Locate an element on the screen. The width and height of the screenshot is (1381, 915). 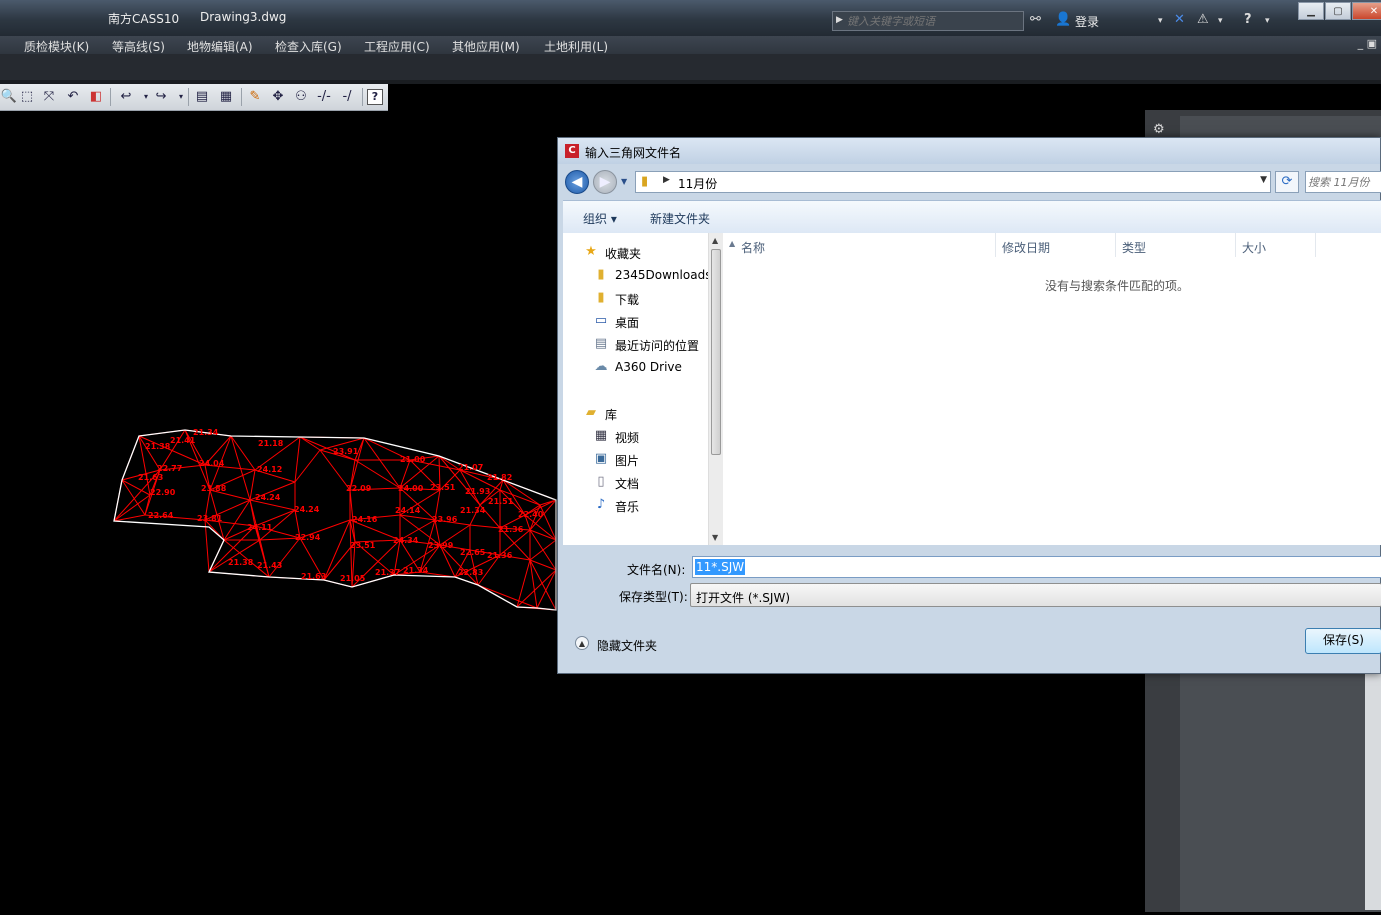
folder-search-input is located at coordinates (1344, 182).